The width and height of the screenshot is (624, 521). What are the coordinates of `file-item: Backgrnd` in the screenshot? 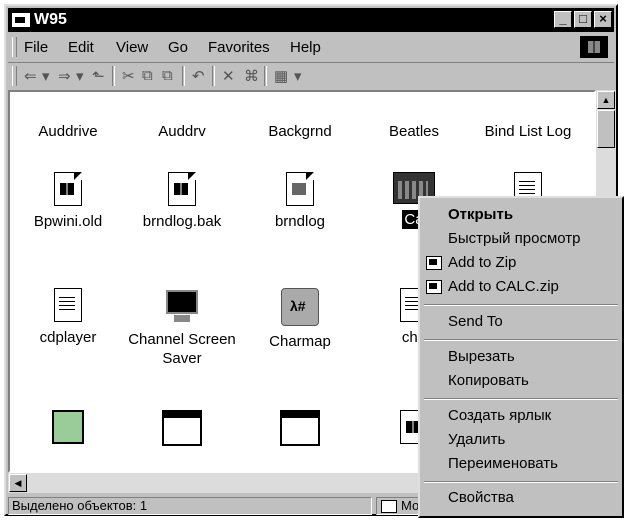 It's located at (300, 131).